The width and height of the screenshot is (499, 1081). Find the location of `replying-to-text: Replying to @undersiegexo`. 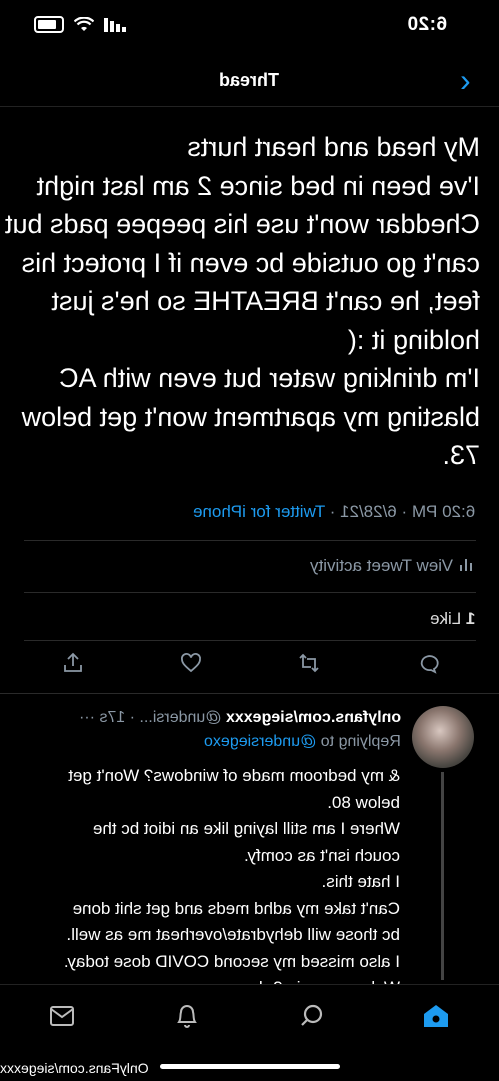

replying-to-text: Replying to @undersiegexo is located at coordinates (302, 742).